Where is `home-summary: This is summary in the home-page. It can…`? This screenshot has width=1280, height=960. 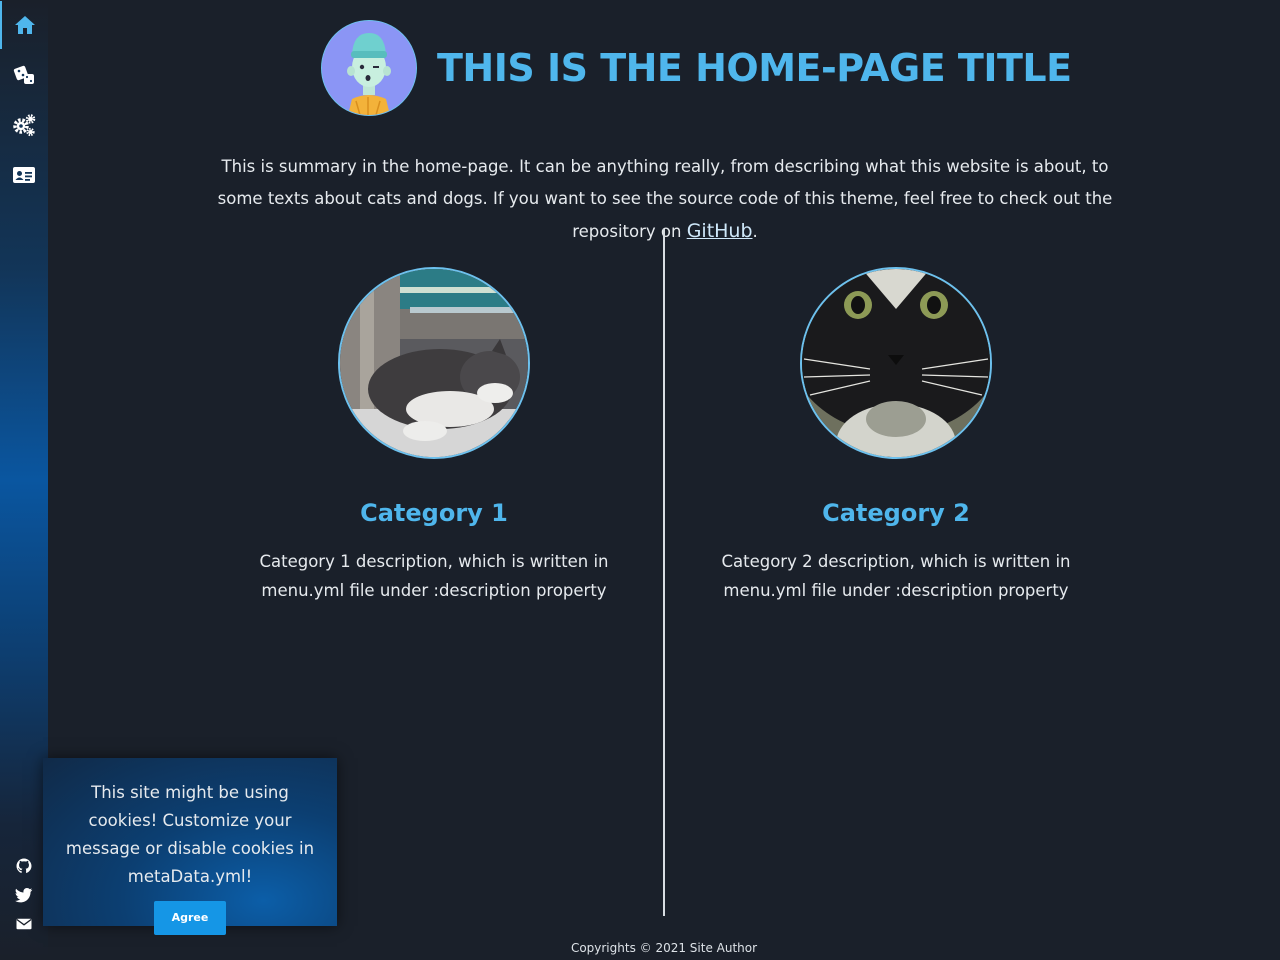 home-summary: This is summary in the home-page. It can… is located at coordinates (665, 199).